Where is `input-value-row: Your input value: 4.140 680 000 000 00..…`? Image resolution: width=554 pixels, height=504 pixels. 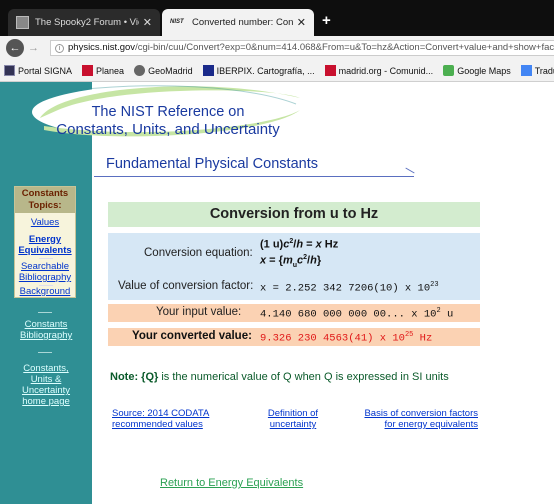
input-value-row: Your input value: 4.140 680 000 000 00..… is located at coordinates (294, 313).